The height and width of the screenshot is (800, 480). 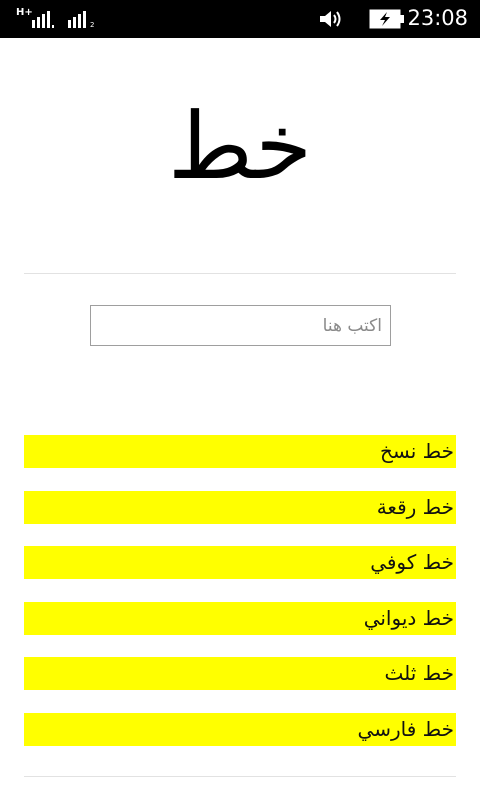 What do you see at coordinates (36, 17) in the screenshot?
I see `signal-icon: H+` at bounding box center [36, 17].